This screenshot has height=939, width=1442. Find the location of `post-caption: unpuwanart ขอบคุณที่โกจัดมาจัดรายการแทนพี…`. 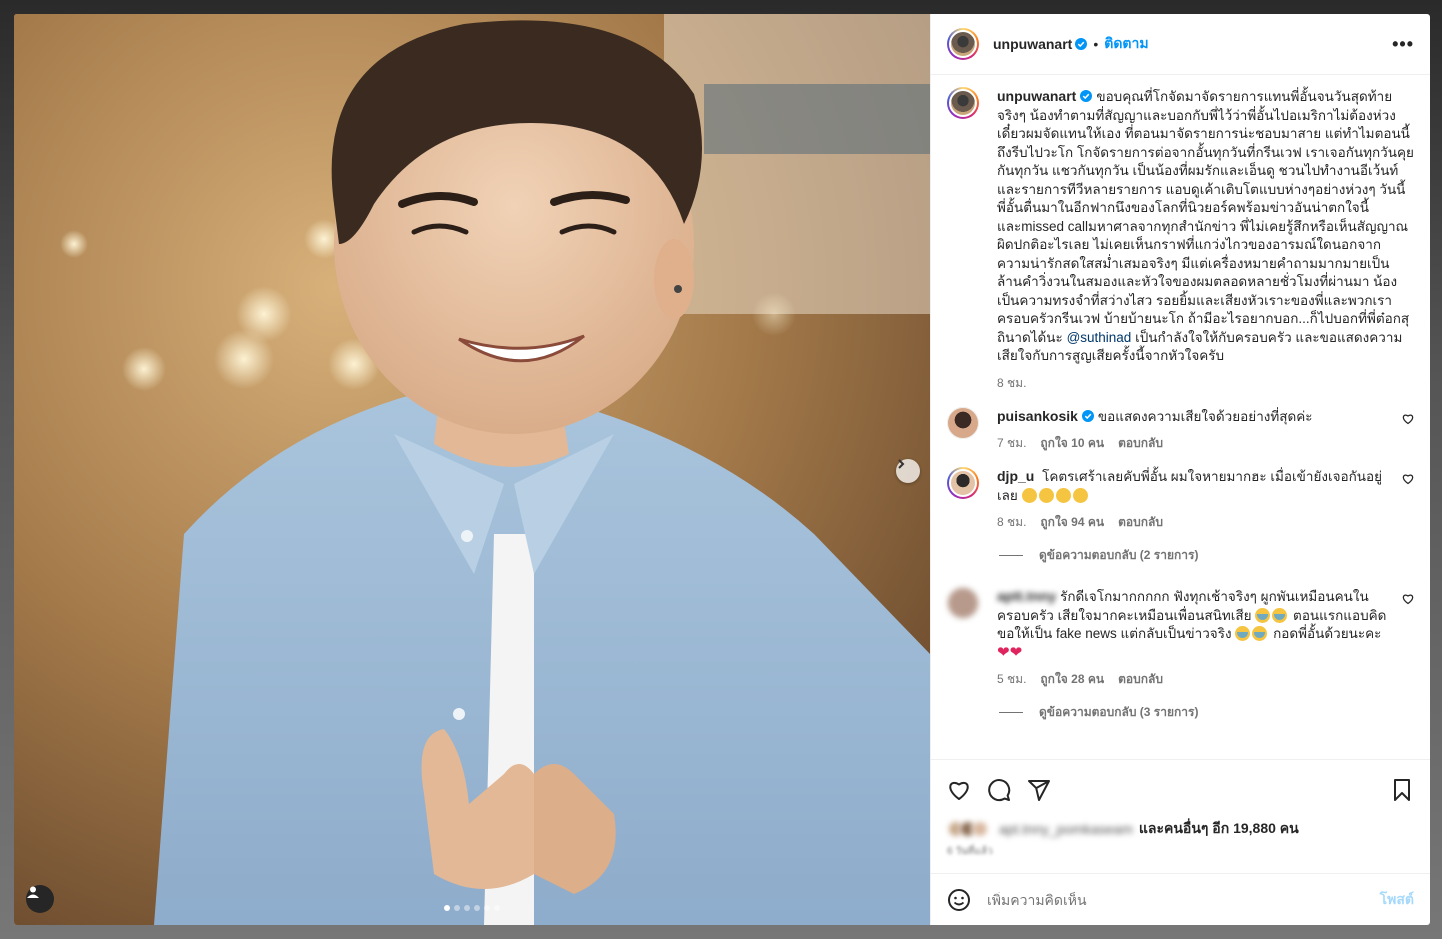

post-caption: unpuwanart ขอบคุณที่โกจัดมาจัดรายการแทนพี… is located at coordinates (1180, 240).